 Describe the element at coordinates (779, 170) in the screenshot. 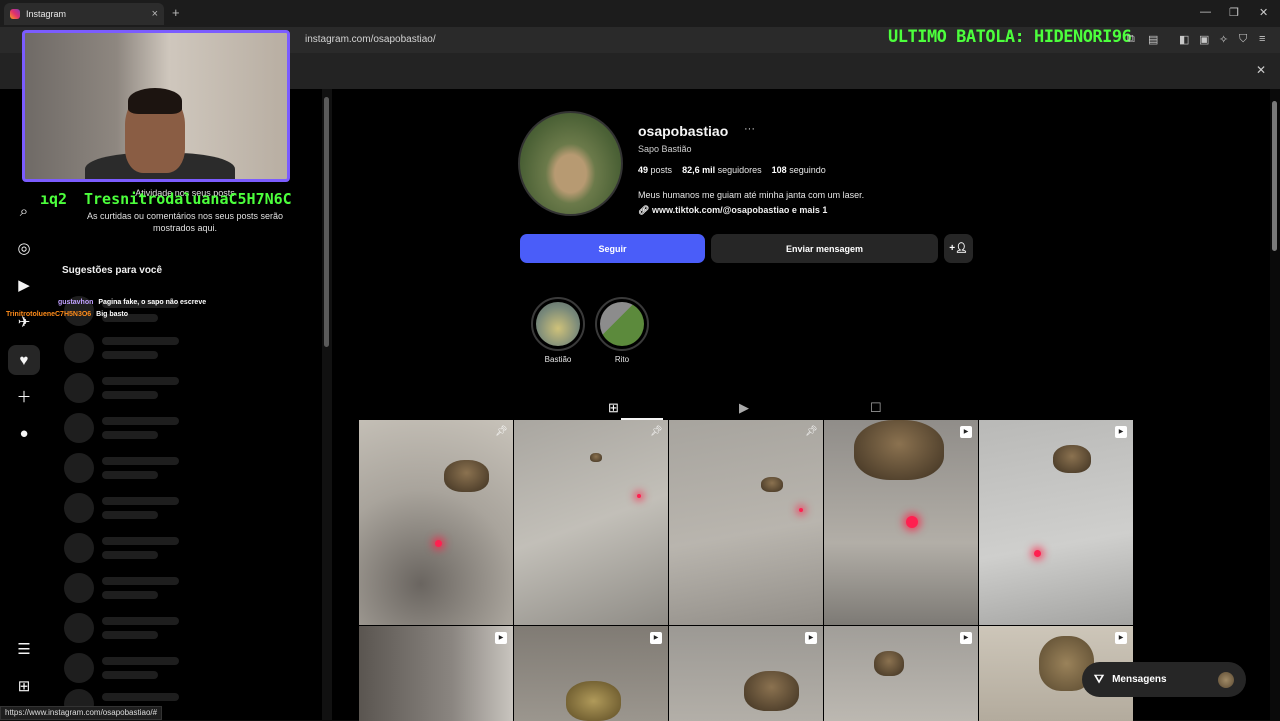

I see `following-count: 108` at that location.